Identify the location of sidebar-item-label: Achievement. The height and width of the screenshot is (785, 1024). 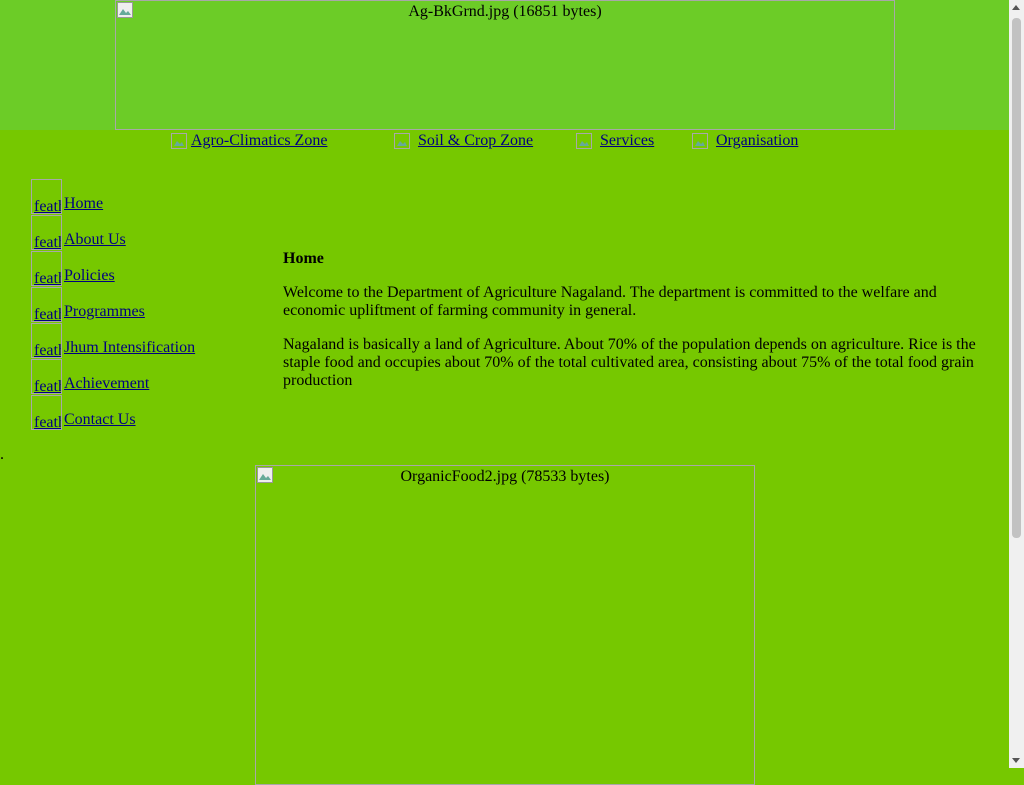
(106, 384).